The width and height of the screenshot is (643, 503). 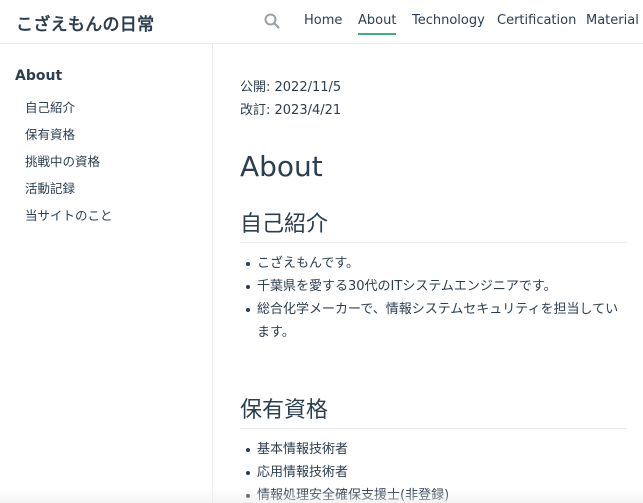 I want to click on section-heading-certifications: 保有資格, so click(x=433, y=410).